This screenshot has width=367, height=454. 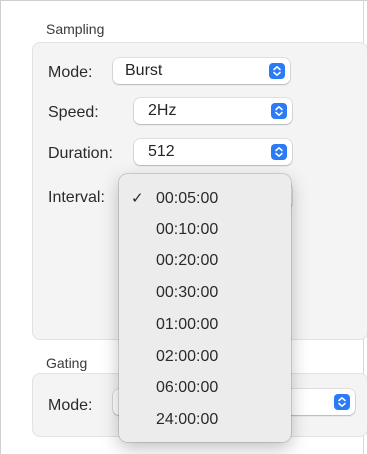 I want to click on menu-item: 00:30:00, so click(x=205, y=293).